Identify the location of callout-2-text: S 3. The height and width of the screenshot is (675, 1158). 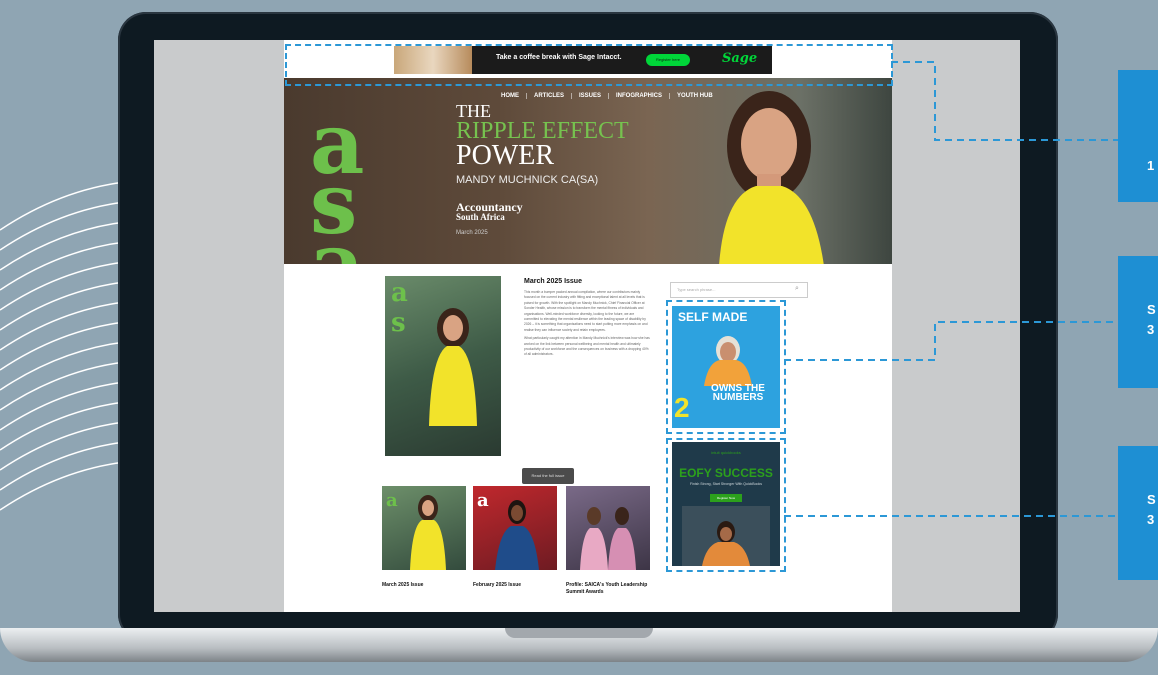
(1151, 319).